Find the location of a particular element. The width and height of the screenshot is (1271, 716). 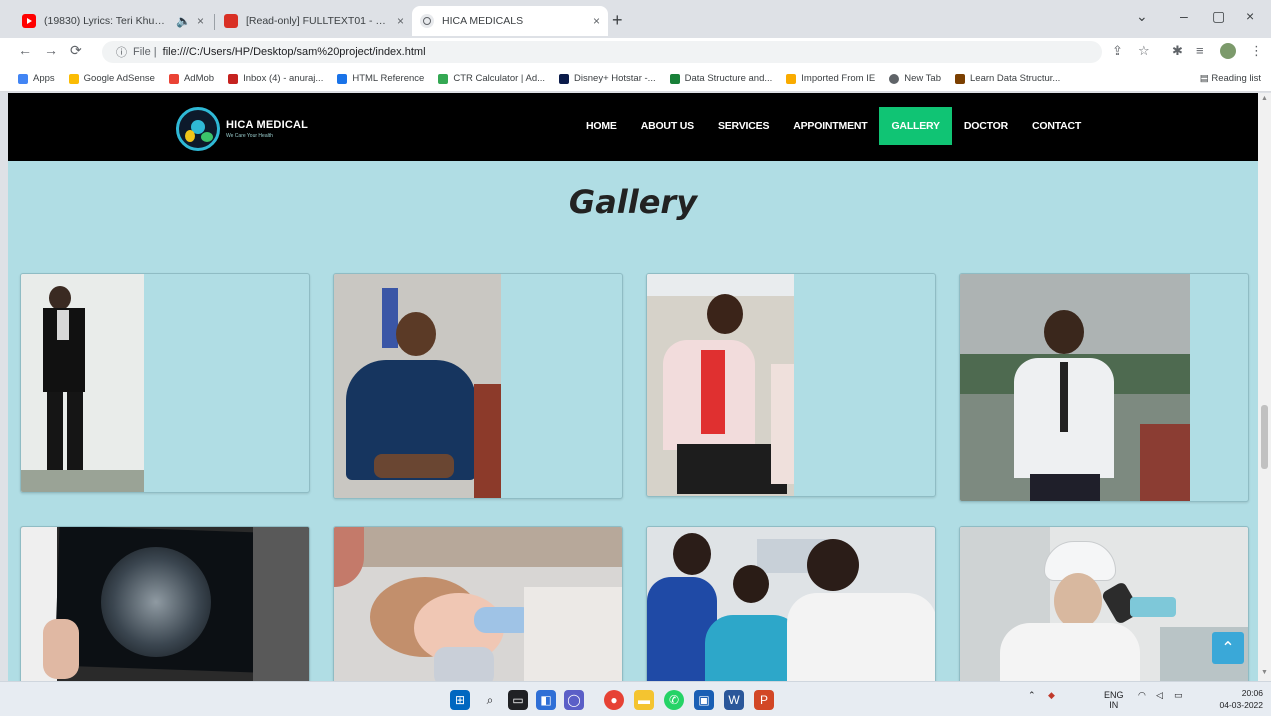

battery-icon: ▭ is located at coordinates (1178, 695).